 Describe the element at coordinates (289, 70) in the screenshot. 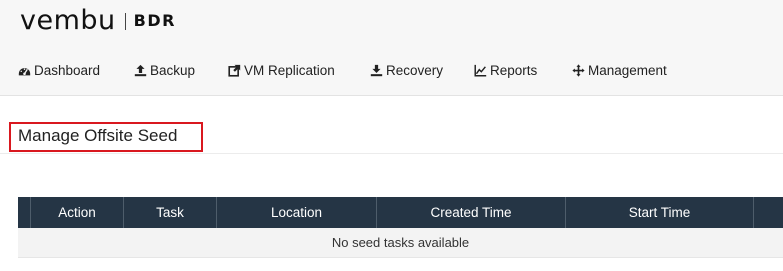

I see `nav-vm-replication-label: VM Replication` at that location.